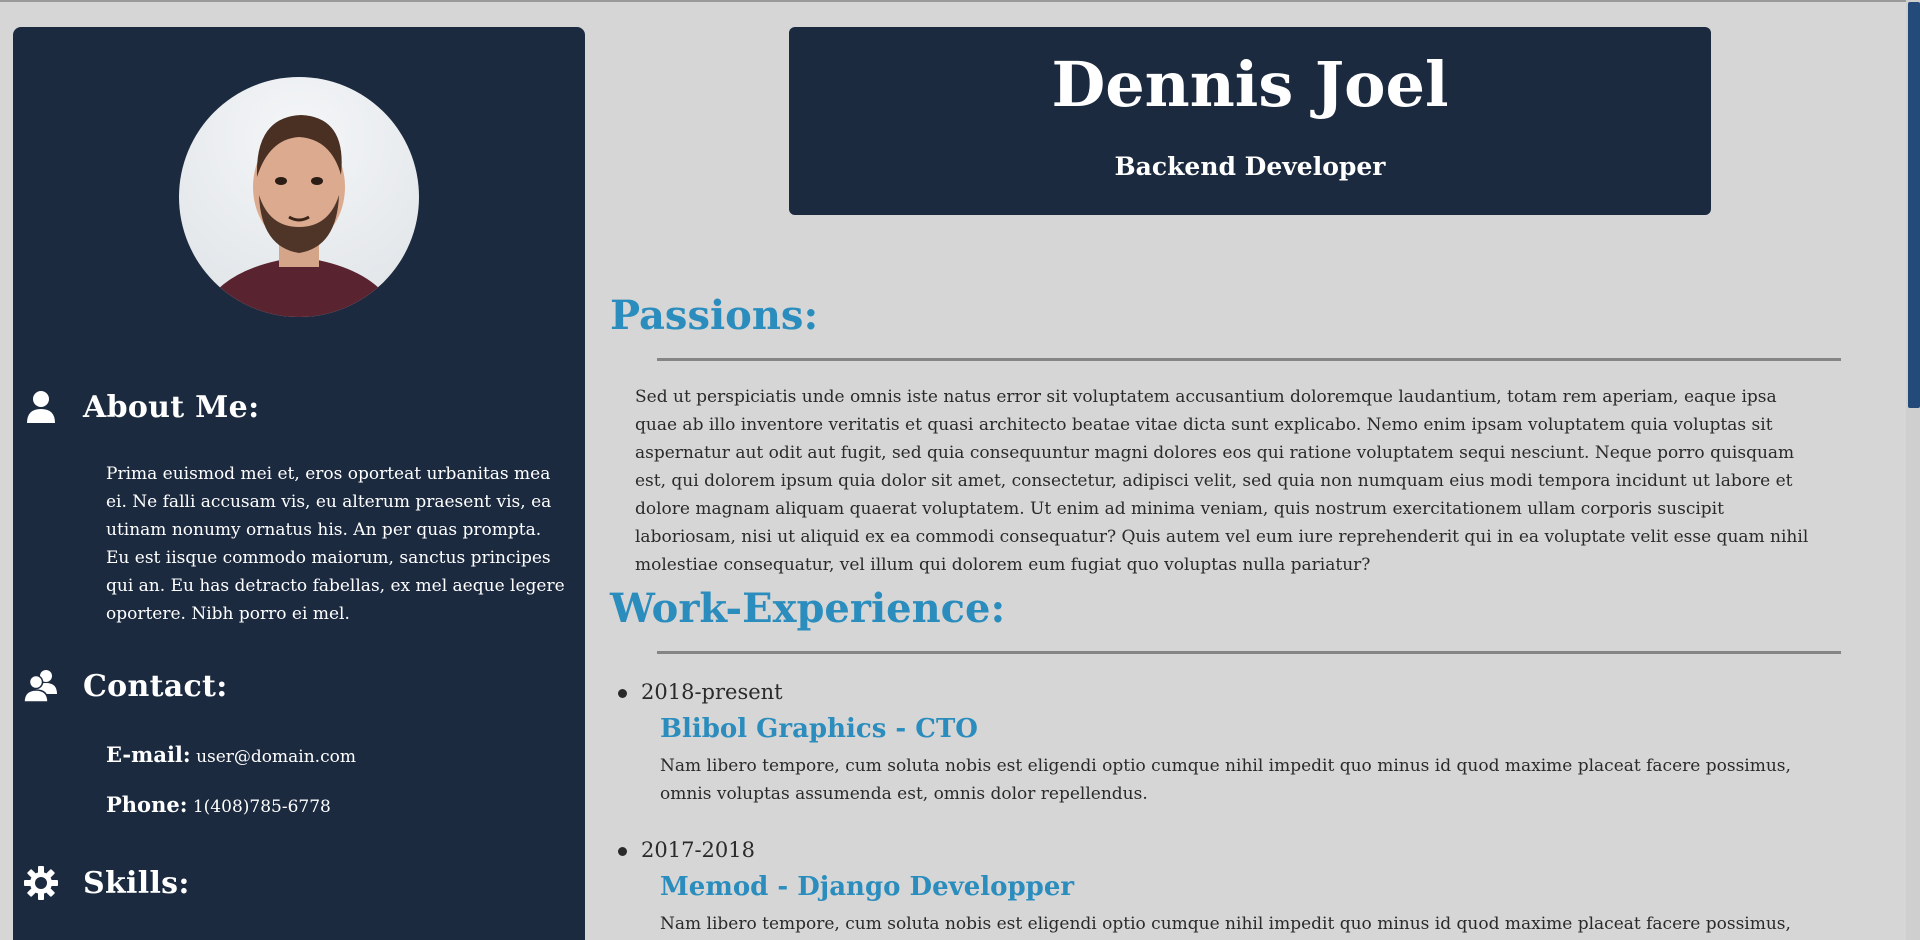  Describe the element at coordinates (276, 757) in the screenshot. I see `email-value: user@domain.com` at that location.